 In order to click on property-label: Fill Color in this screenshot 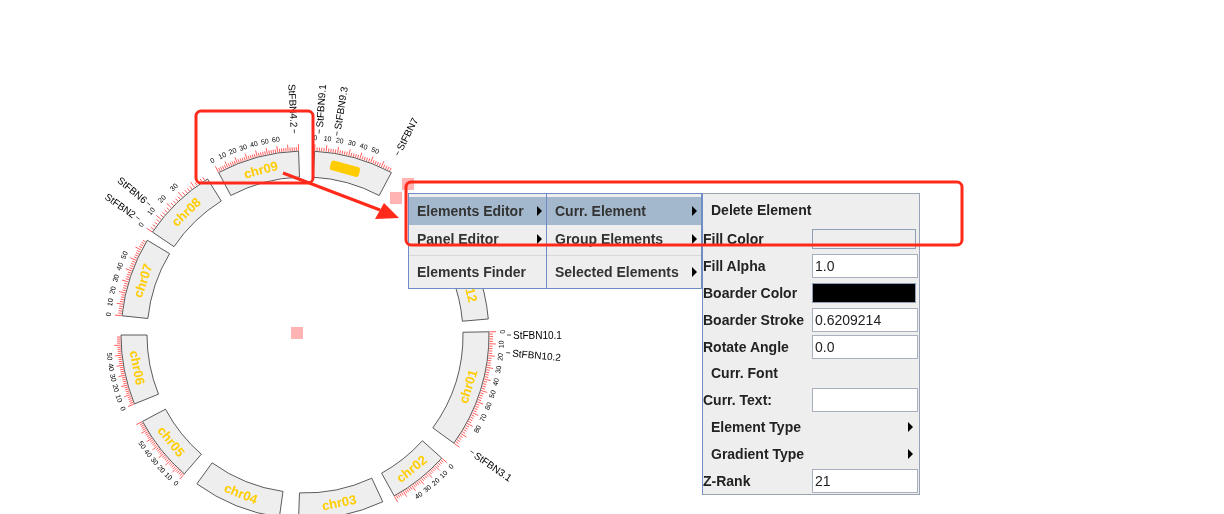, I will do `click(734, 239)`.